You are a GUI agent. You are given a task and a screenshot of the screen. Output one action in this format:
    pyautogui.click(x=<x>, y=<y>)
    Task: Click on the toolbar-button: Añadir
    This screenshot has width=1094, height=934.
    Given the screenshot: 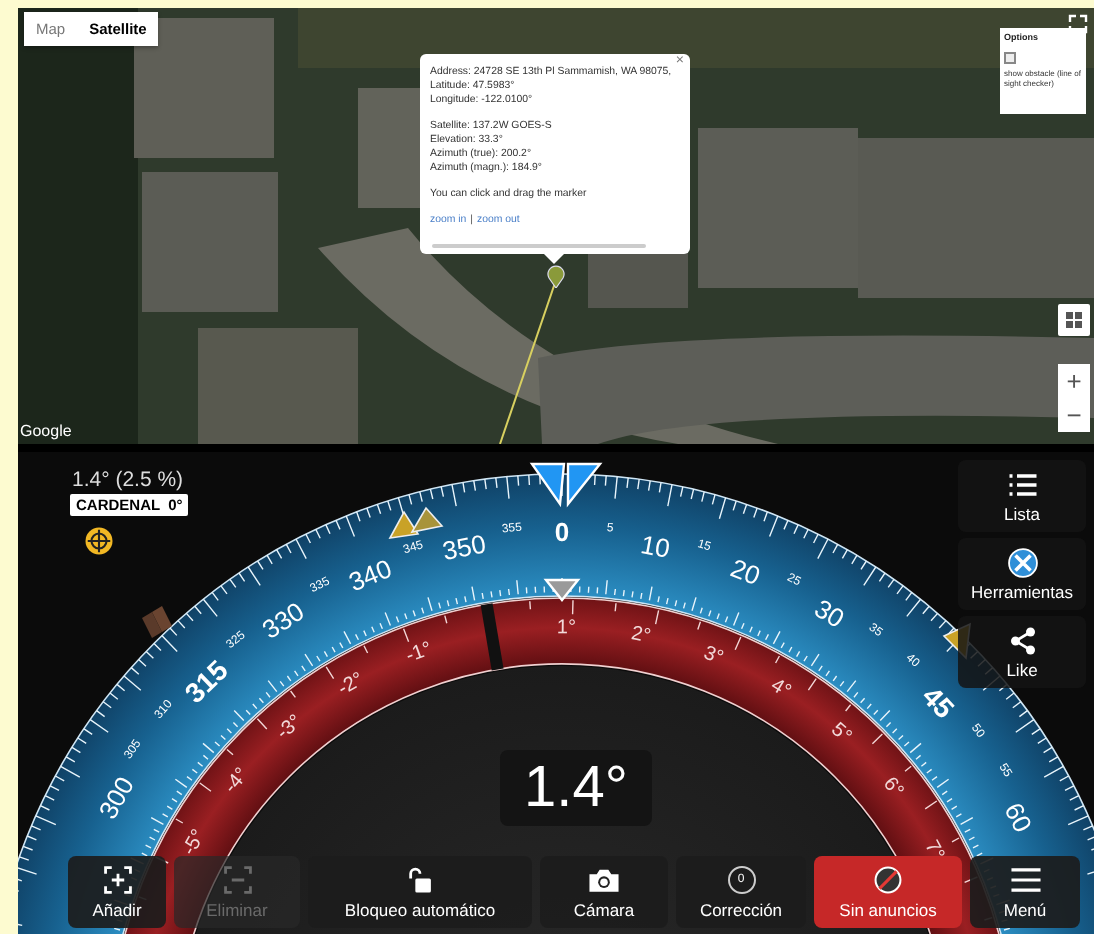 What is the action you would take?
    pyautogui.click(x=117, y=892)
    